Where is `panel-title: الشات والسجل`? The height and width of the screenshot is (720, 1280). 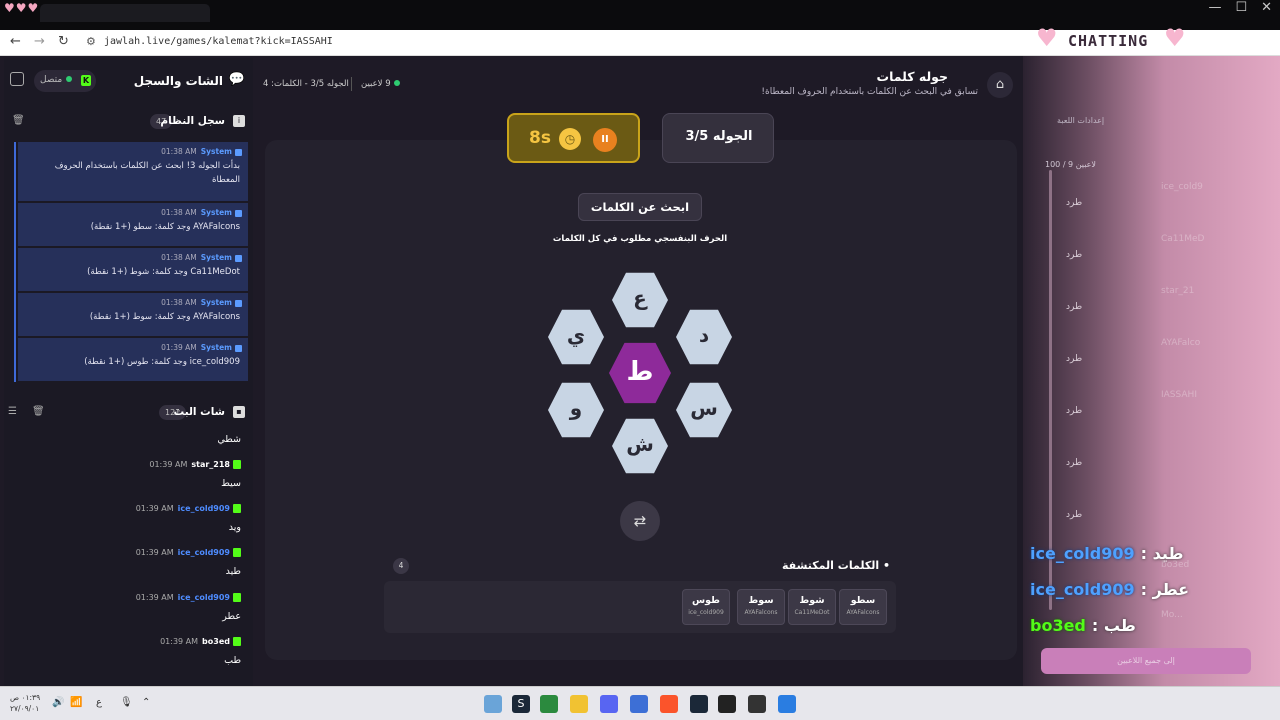
panel-title: الشات والسجل is located at coordinates (178, 81).